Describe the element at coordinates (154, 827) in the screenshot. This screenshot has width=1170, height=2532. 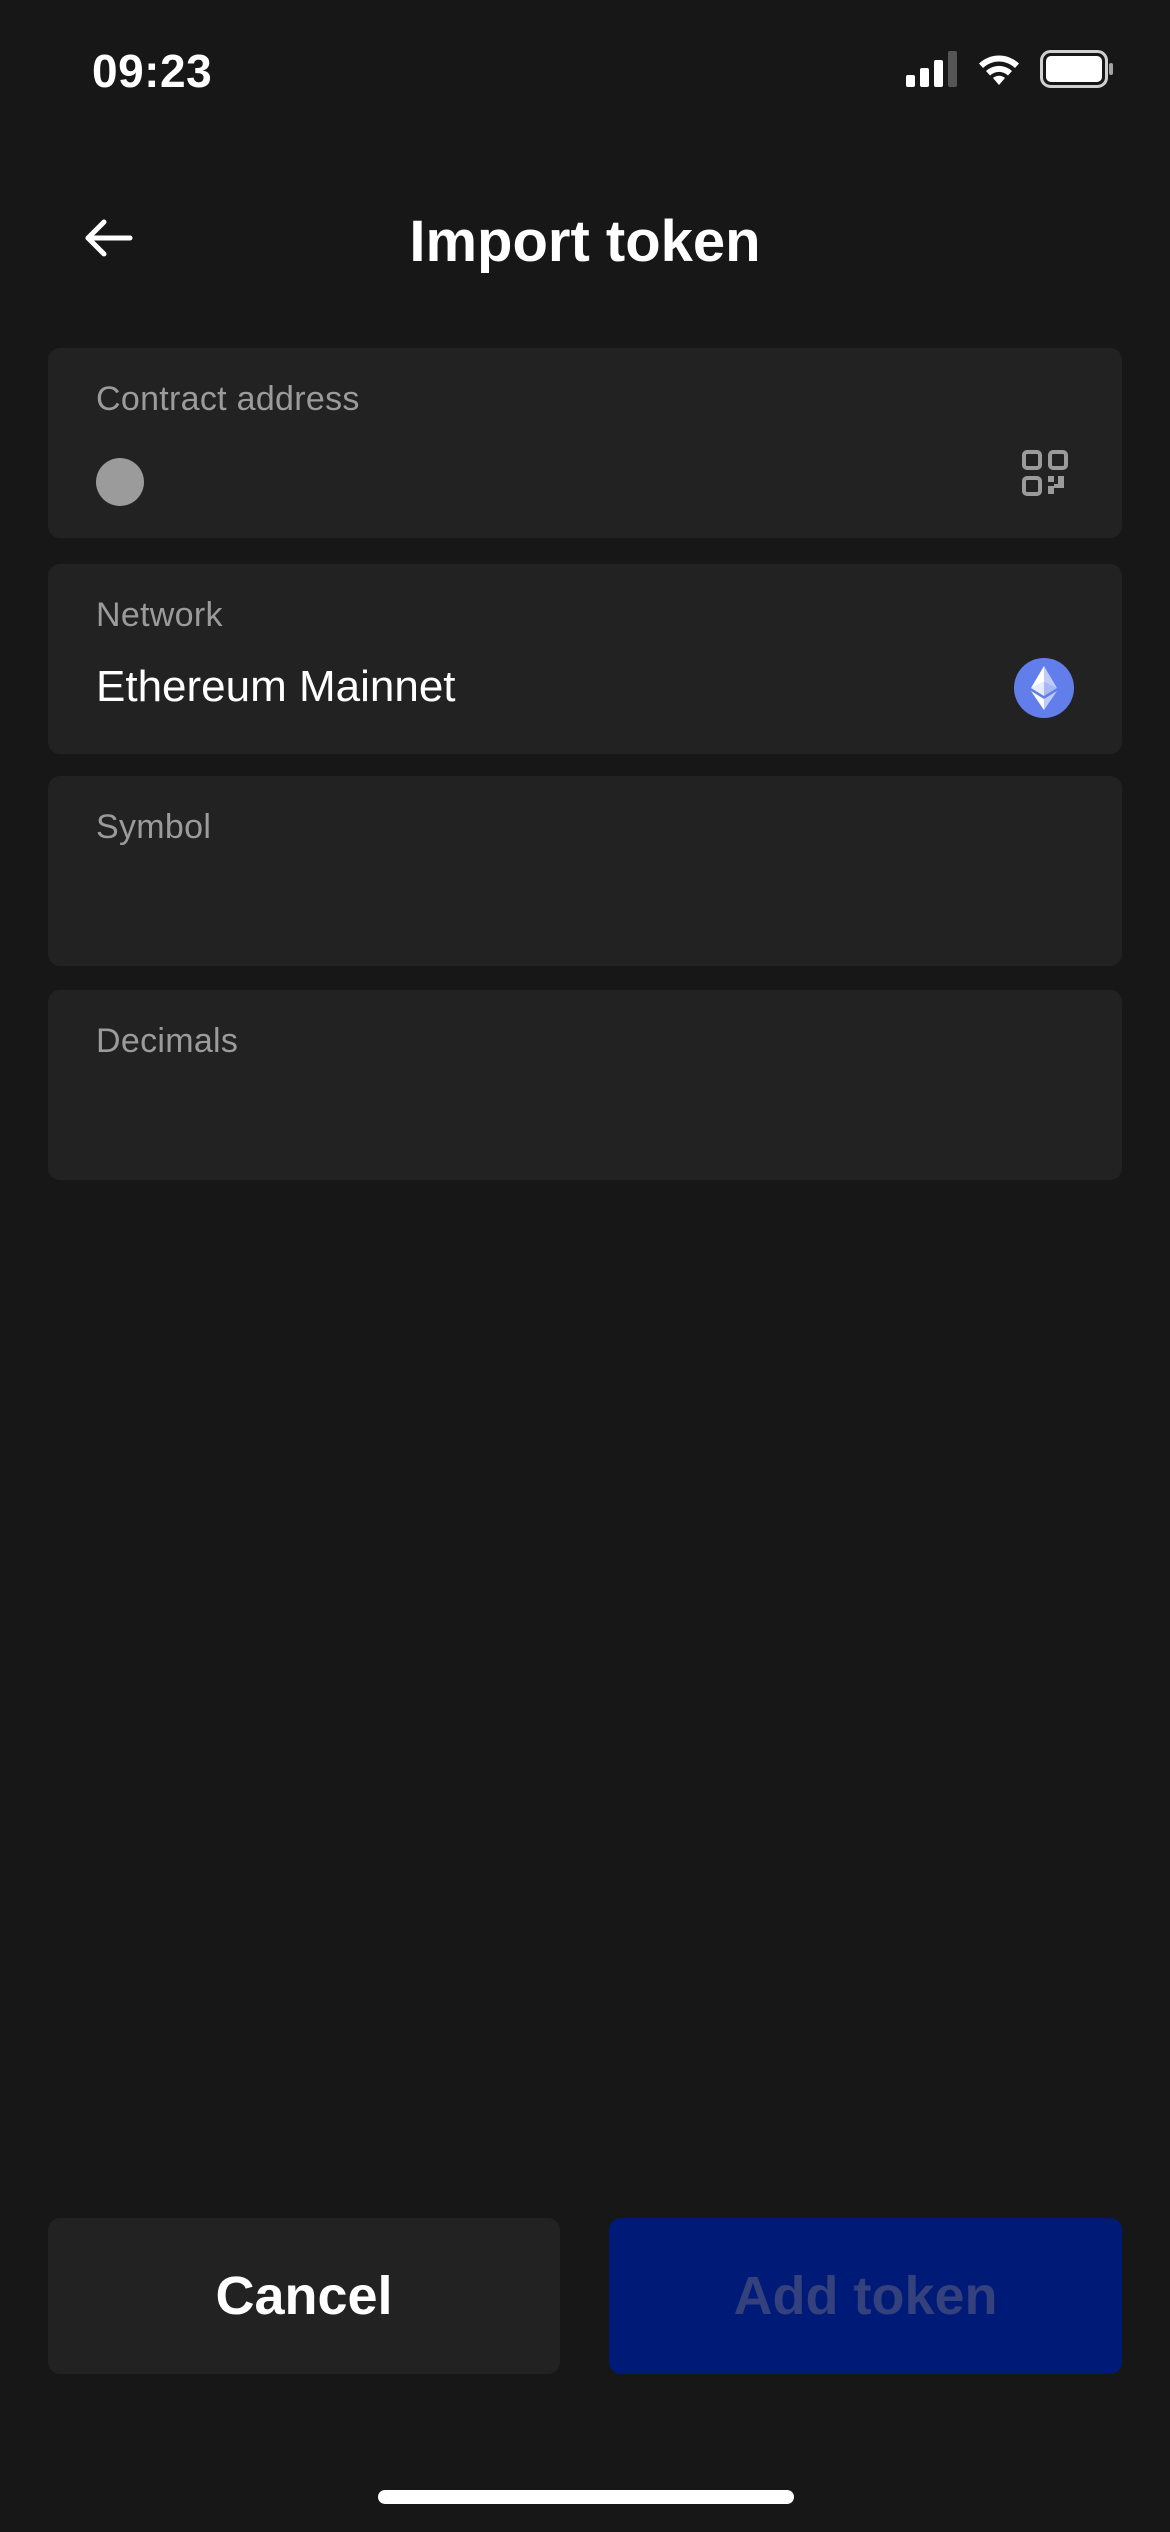
I see `symbol-label: Symbol` at that location.